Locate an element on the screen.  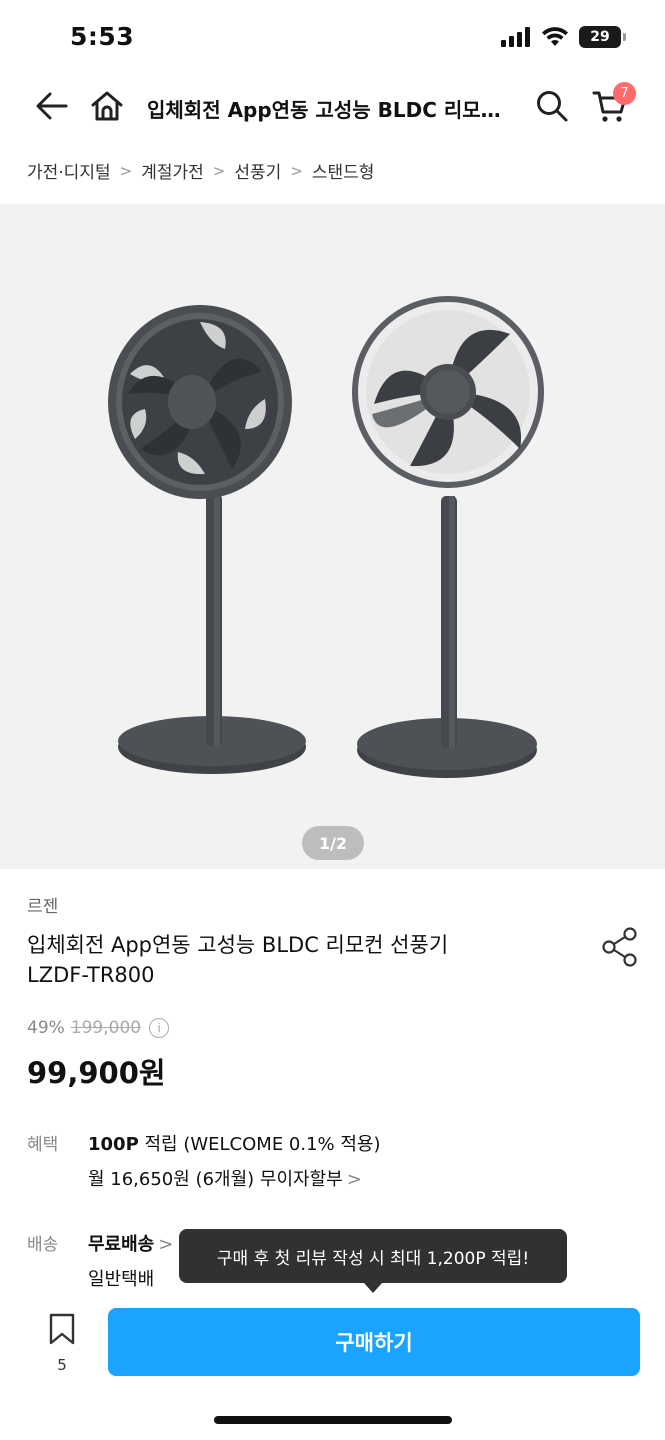
search-button is located at coordinates (552, 106).